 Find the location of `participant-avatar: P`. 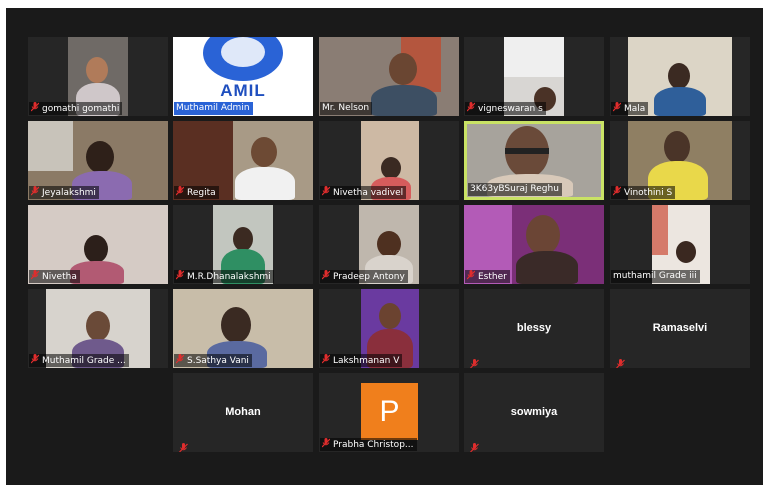

participant-avatar: P is located at coordinates (389, 411).